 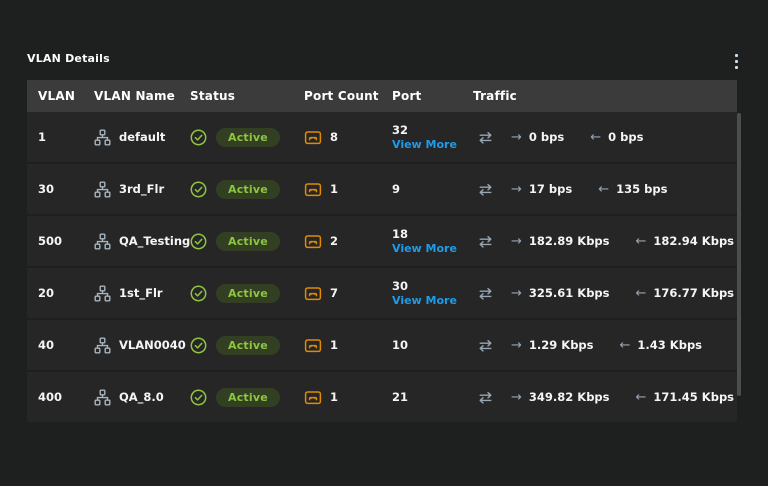 What do you see at coordinates (495, 96) in the screenshot?
I see `column-header-traffic: Traffic` at bounding box center [495, 96].